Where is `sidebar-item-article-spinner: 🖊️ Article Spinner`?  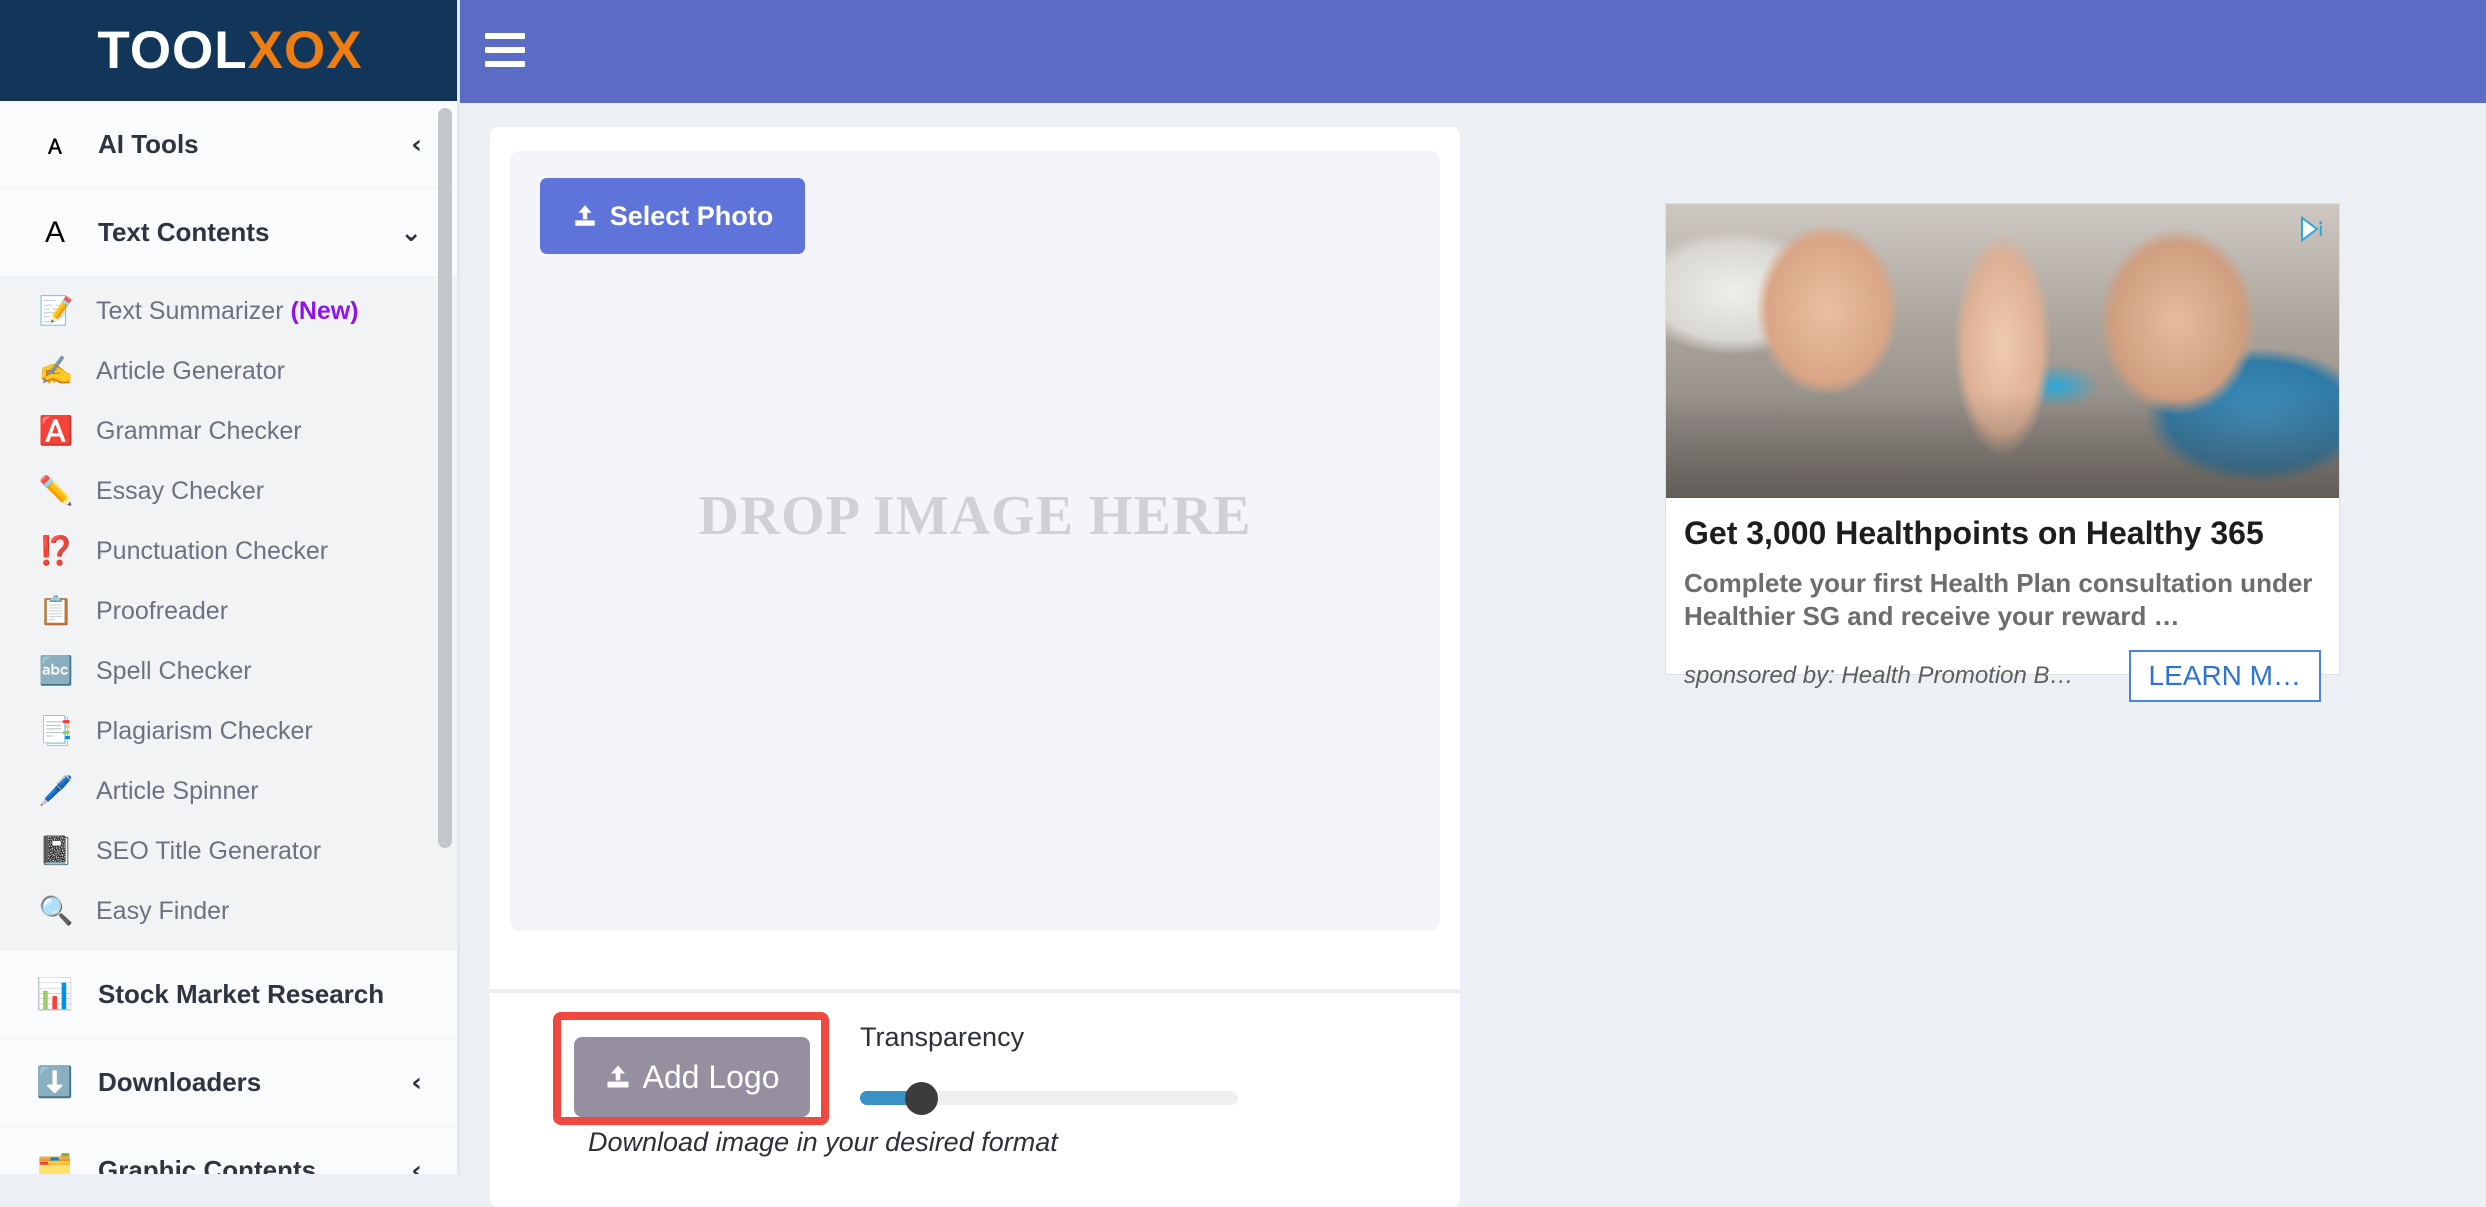
sidebar-item-article-spinner: 🖊️ Article Spinner is located at coordinates (230, 791).